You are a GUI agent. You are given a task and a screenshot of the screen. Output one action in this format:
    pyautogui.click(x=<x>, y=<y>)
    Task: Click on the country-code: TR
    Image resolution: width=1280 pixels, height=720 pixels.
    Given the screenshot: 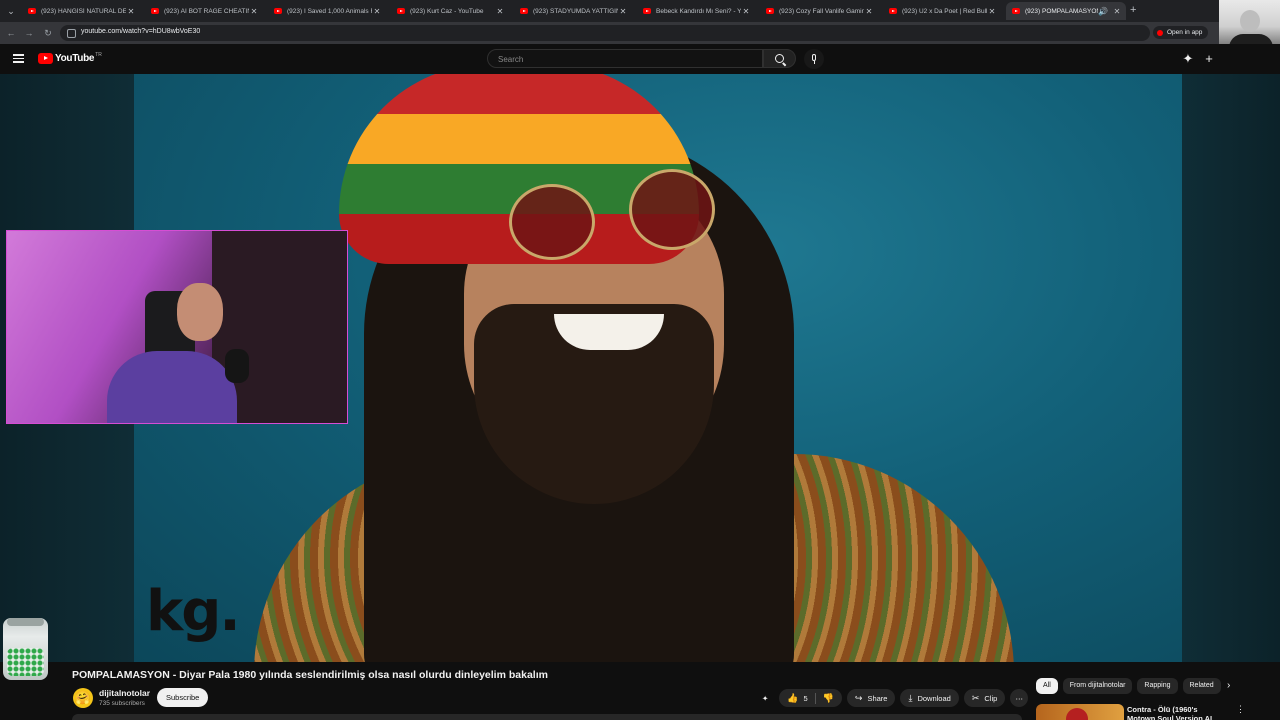 What is the action you would take?
    pyautogui.click(x=98, y=55)
    